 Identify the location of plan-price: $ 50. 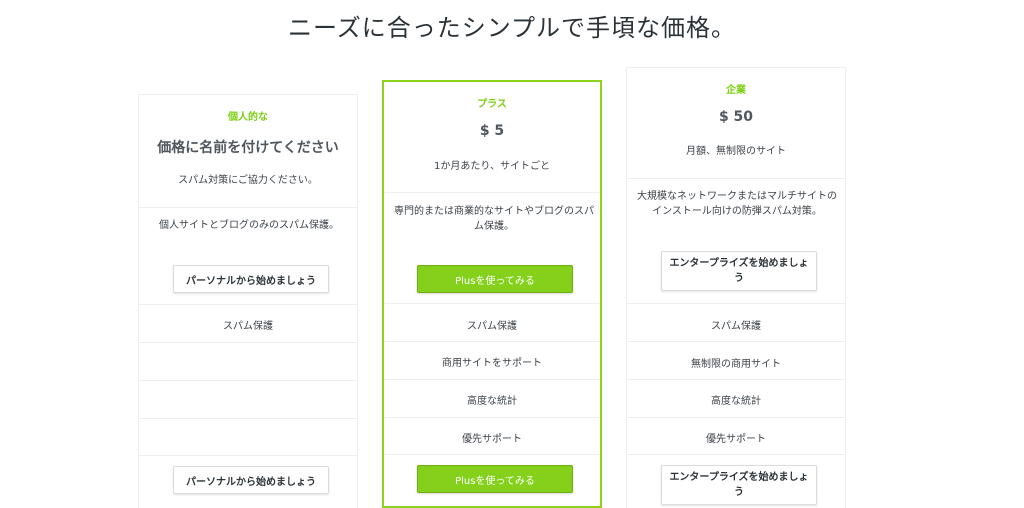
(736, 117).